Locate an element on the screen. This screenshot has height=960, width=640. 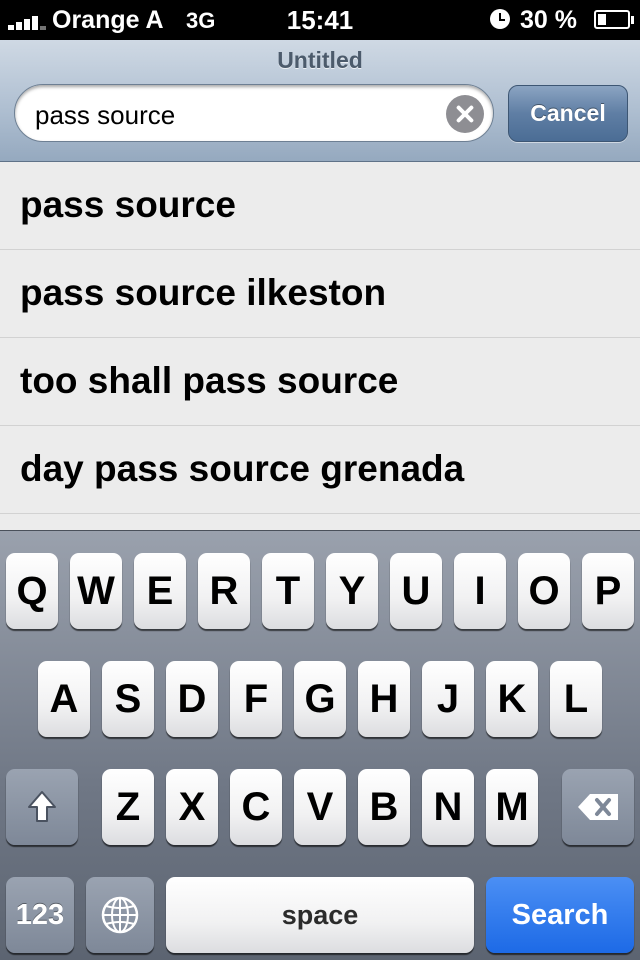
key-v: V is located at coordinates (320, 807).